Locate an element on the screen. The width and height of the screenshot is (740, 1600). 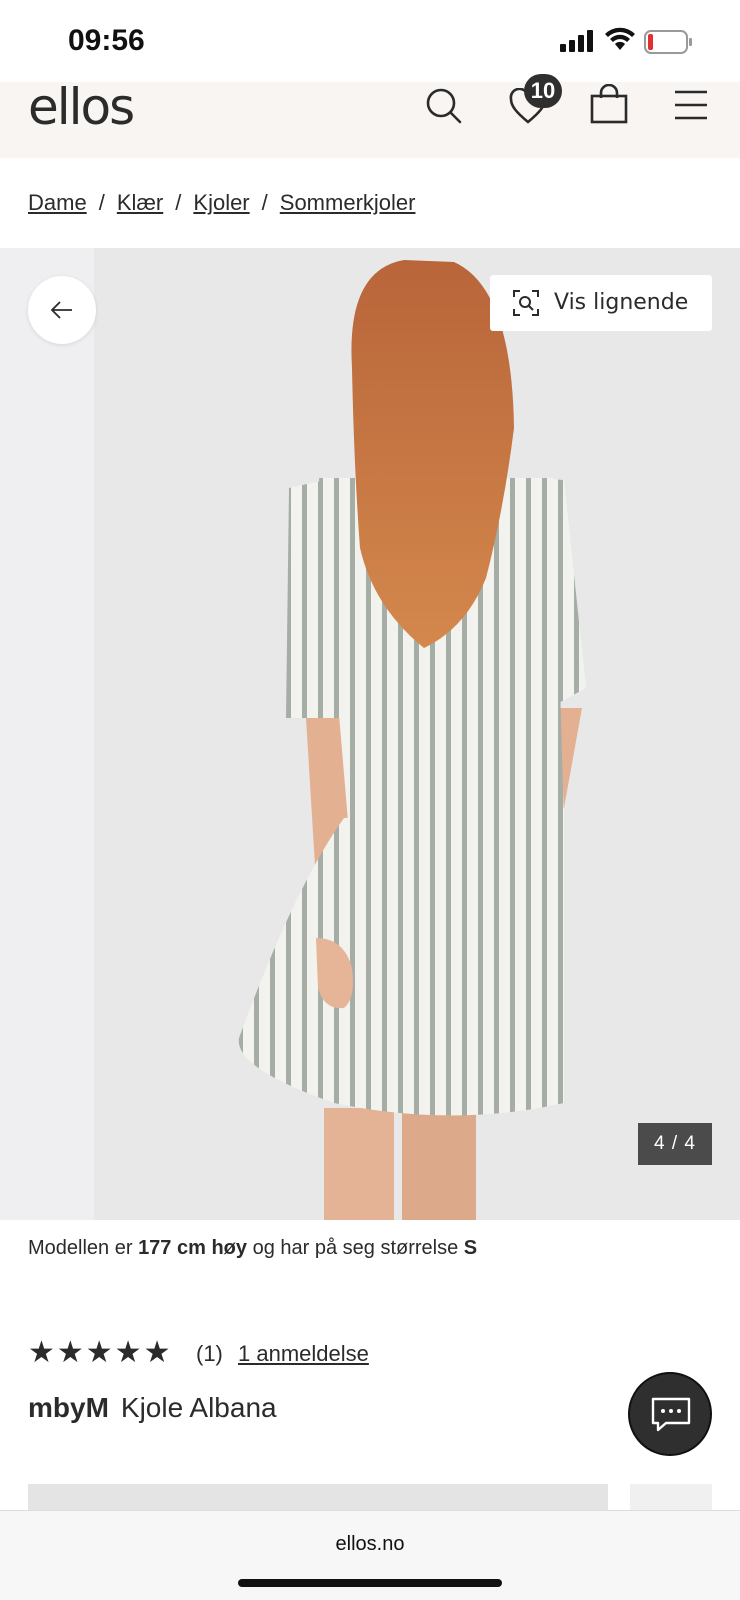
ellos-logo: ellos is located at coordinates (81, 107).